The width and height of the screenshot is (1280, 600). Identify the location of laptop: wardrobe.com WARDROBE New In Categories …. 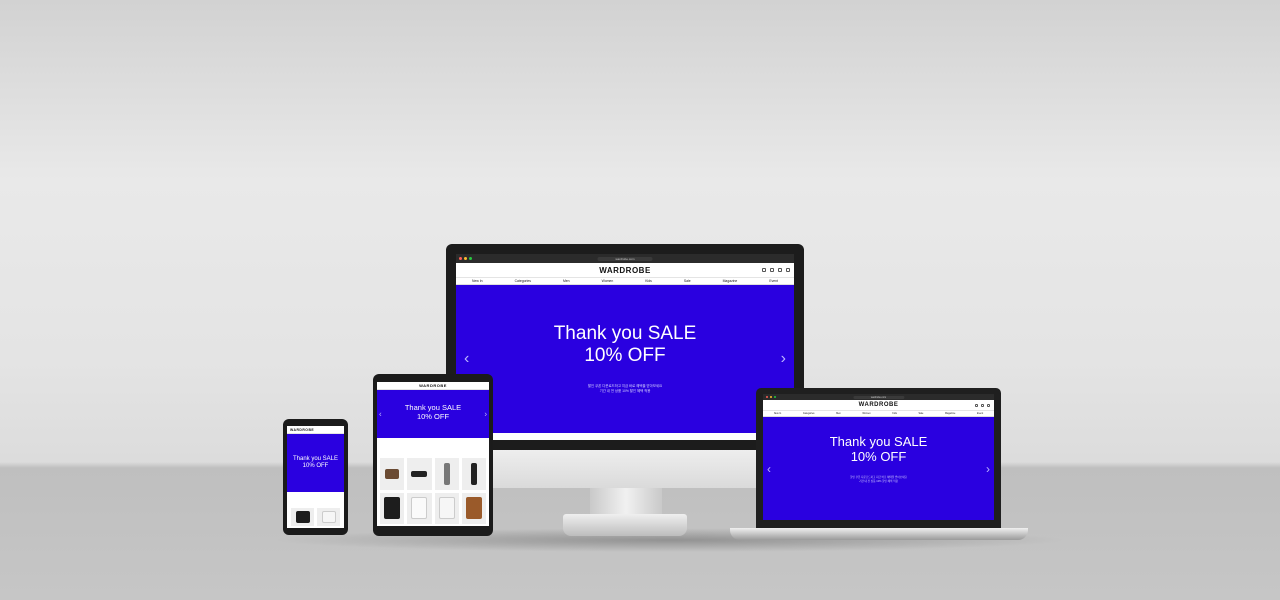
(878, 458).